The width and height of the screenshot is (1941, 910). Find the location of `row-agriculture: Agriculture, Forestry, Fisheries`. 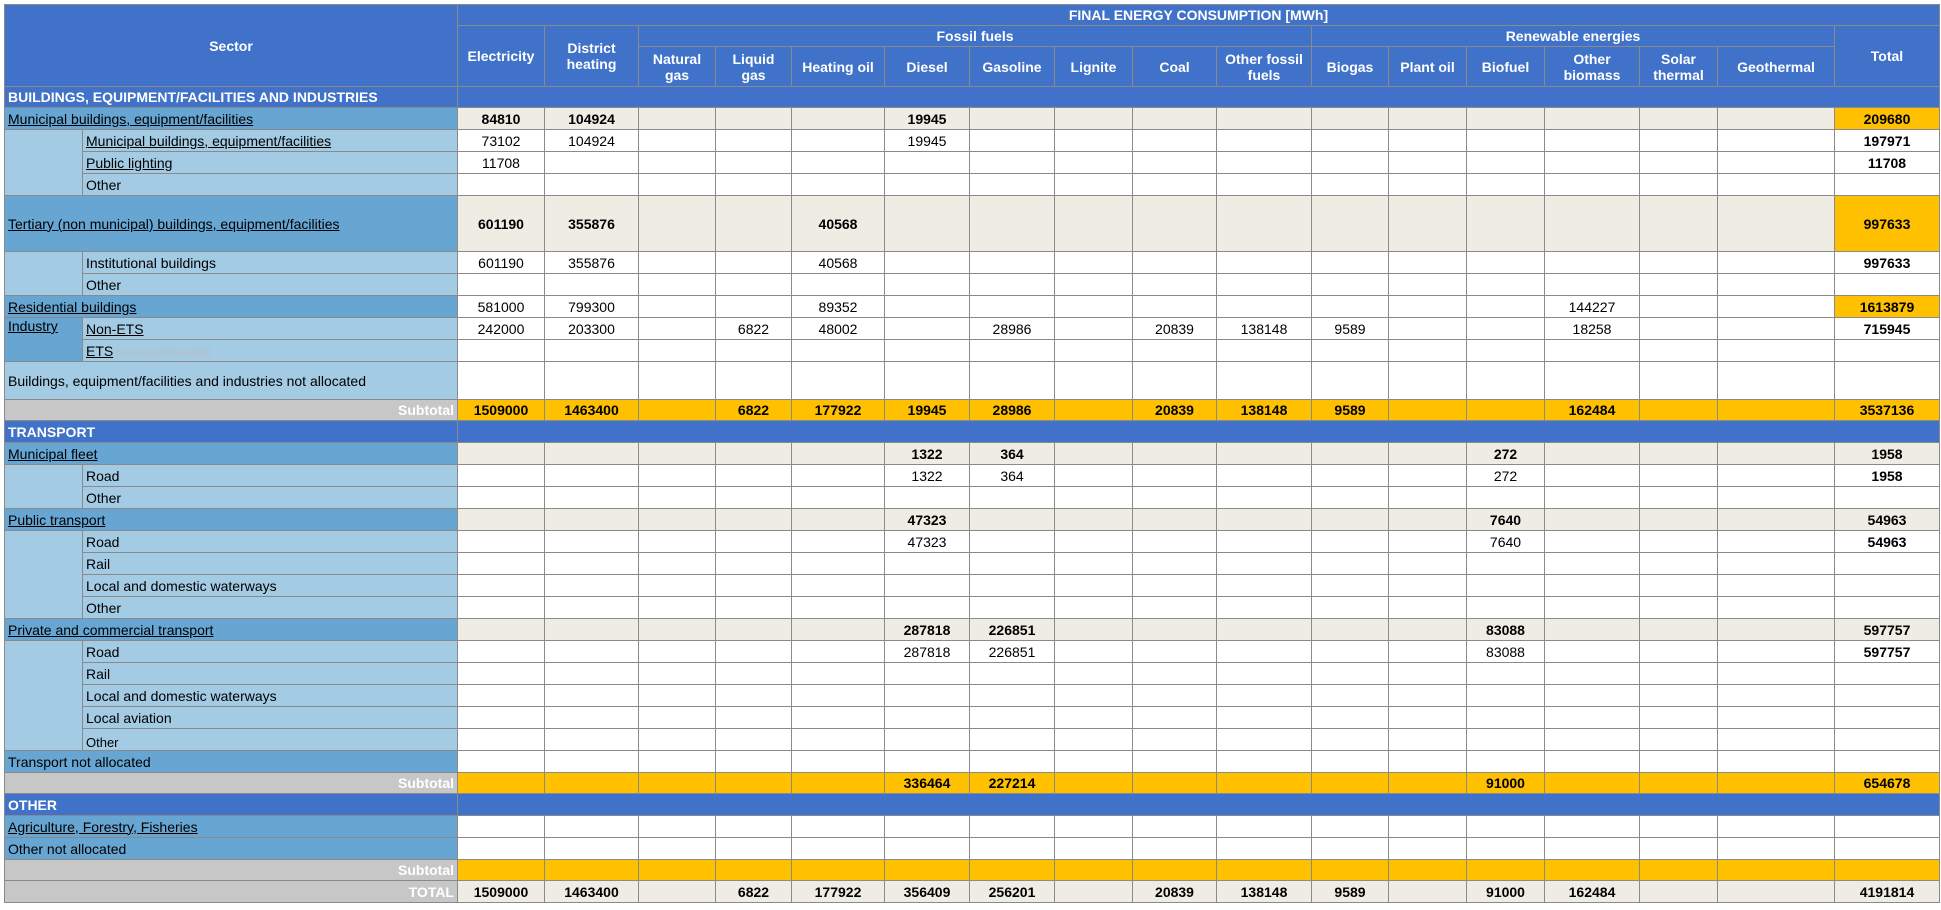

row-agriculture: Agriculture, Forestry, Fisheries is located at coordinates (231, 826).